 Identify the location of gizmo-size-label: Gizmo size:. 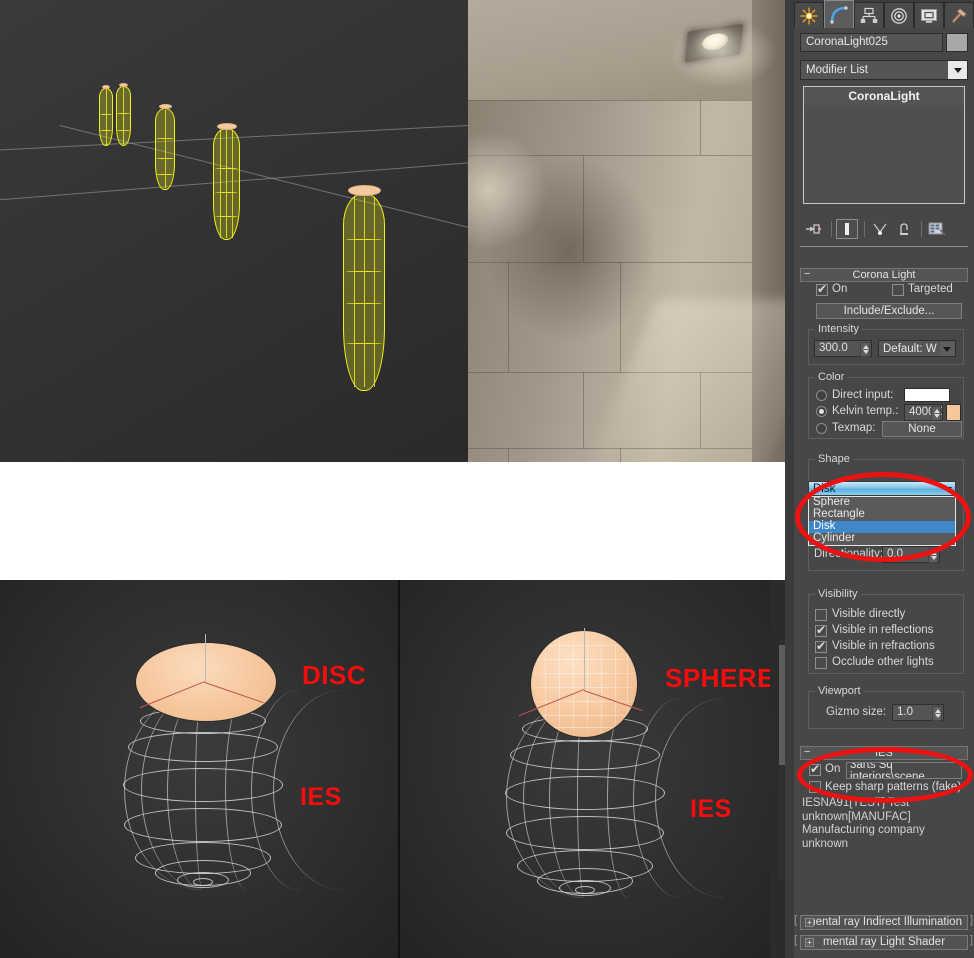
(856, 712).